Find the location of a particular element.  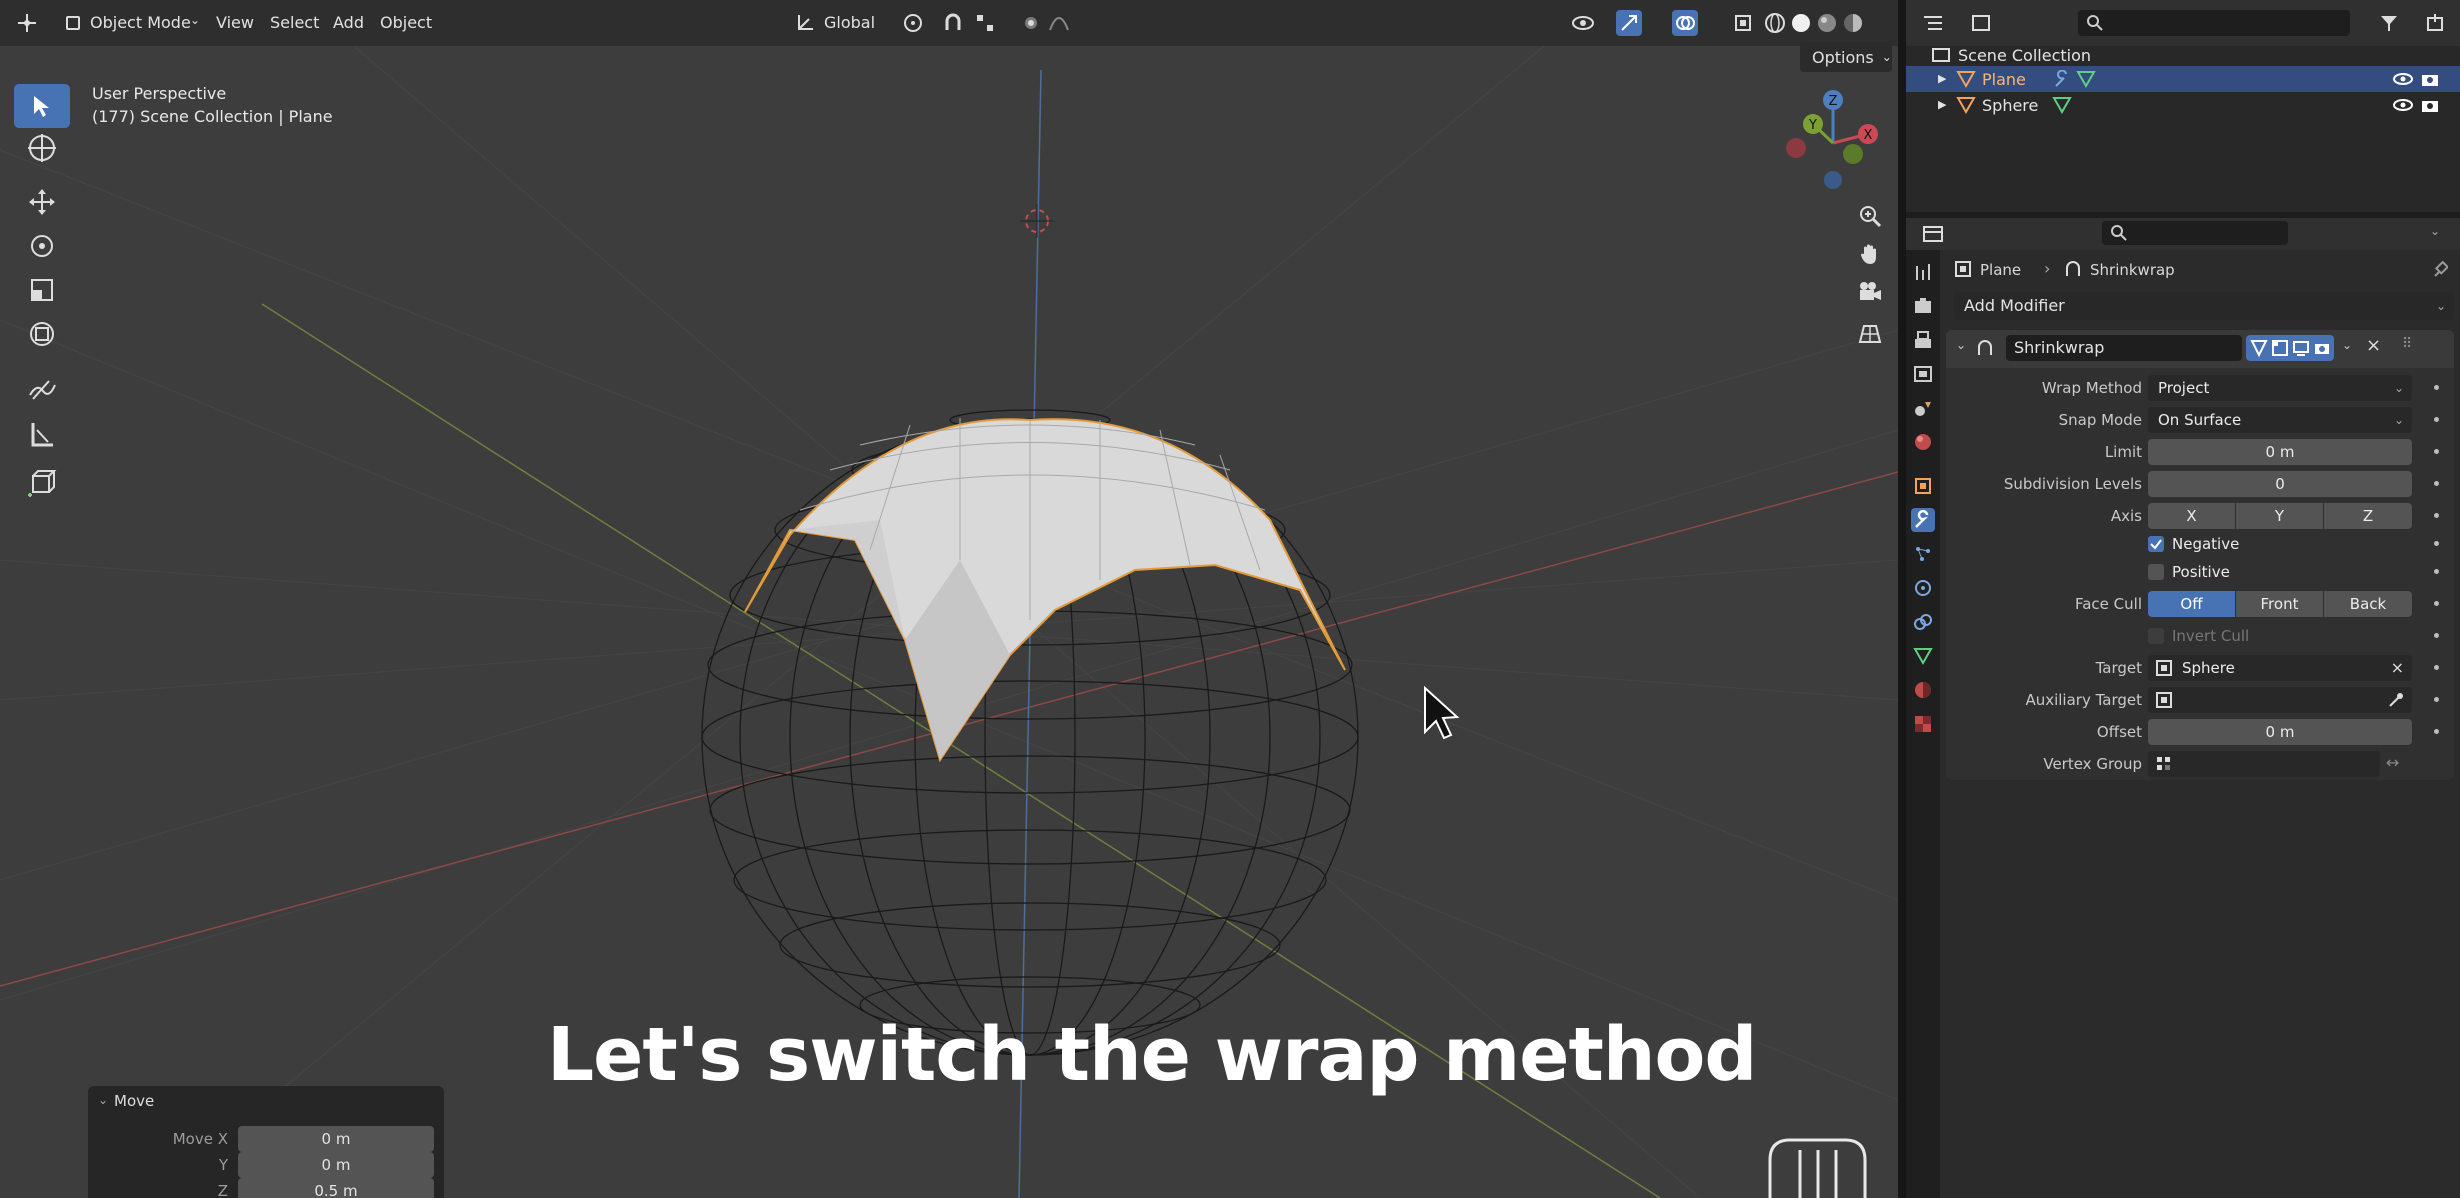

scale-tool is located at coordinates (42, 290).